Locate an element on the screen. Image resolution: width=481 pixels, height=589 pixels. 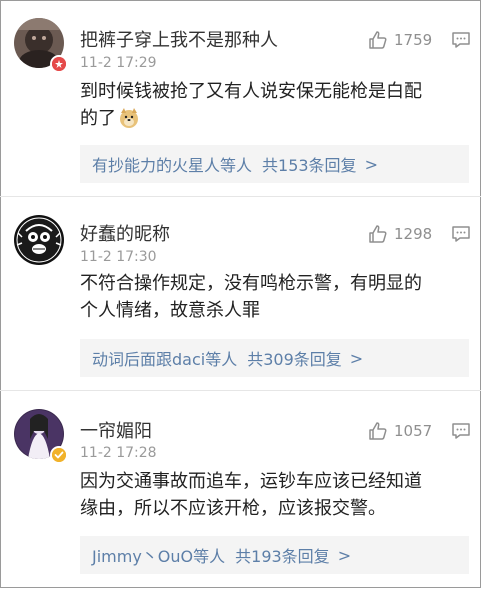
reply-count: 共309条回复 is located at coordinates (294, 359).